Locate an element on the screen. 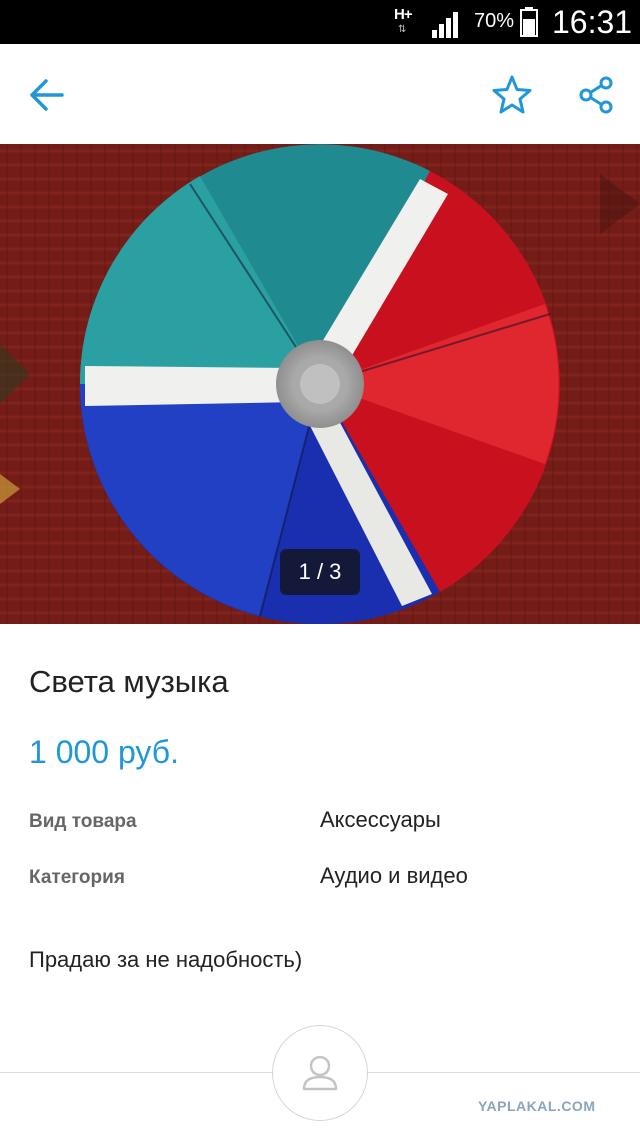 The image size is (640, 1138). listing-price: 1 000 руб. is located at coordinates (104, 752).